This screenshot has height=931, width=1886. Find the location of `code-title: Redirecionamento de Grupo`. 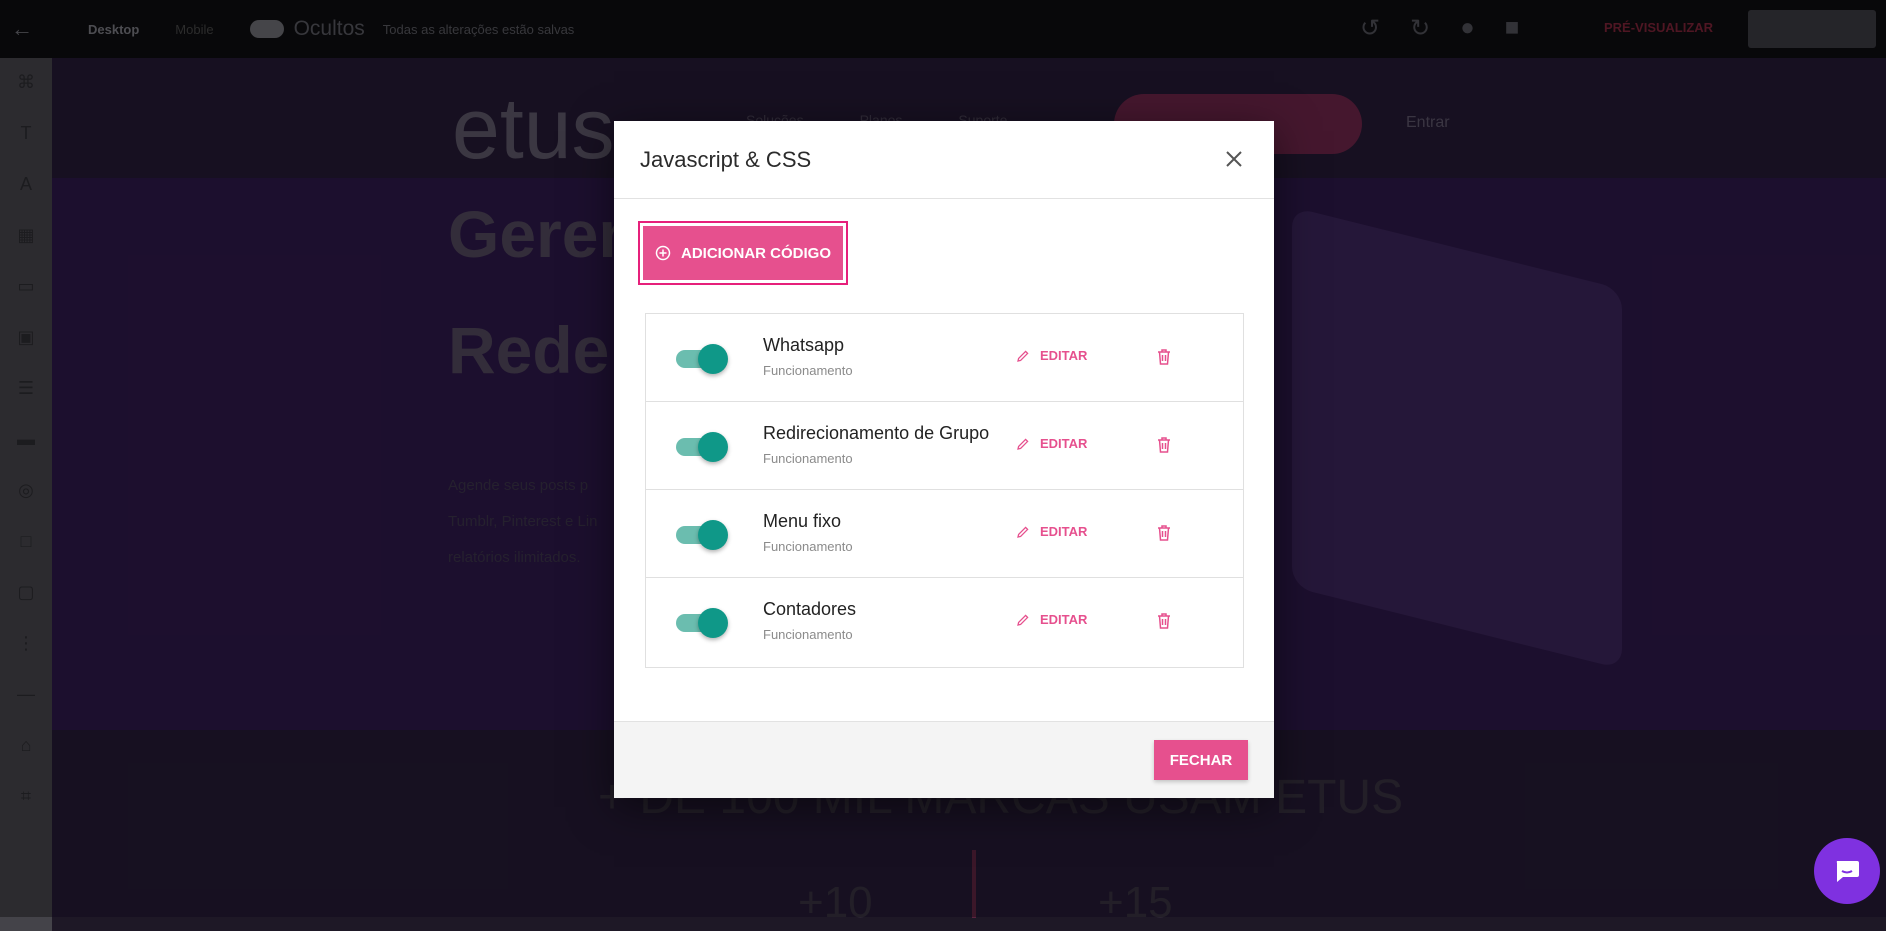

code-title: Redirecionamento de Grupo is located at coordinates (876, 433).